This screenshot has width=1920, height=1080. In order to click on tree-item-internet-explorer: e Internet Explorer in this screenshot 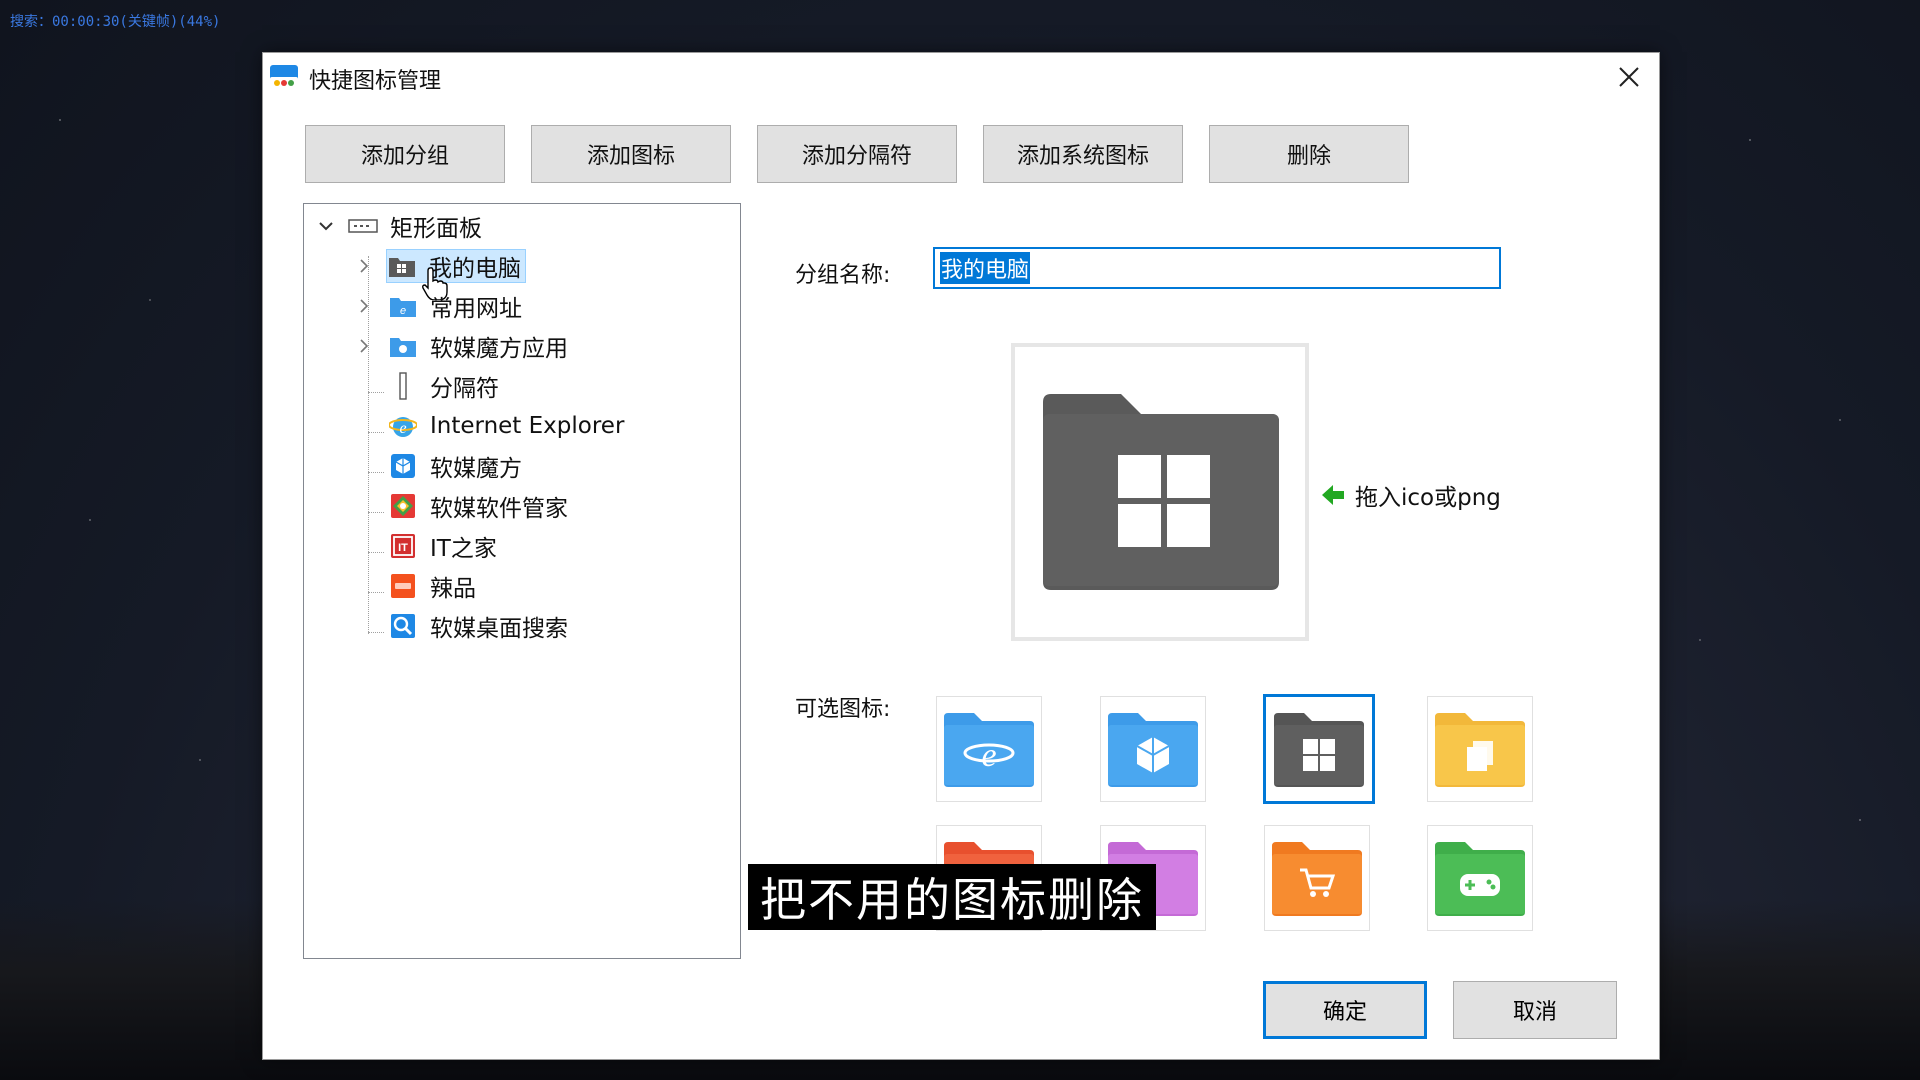, I will do `click(506, 426)`.